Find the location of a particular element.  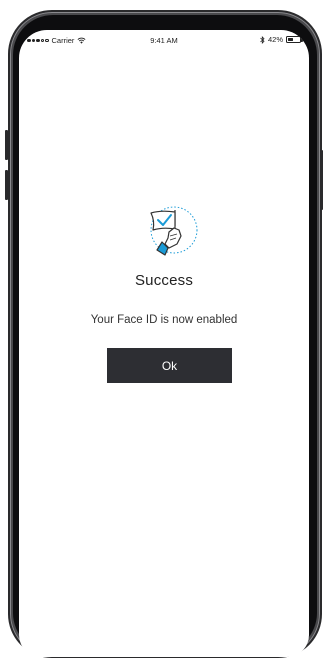

bluetooth-icon is located at coordinates (262, 39).